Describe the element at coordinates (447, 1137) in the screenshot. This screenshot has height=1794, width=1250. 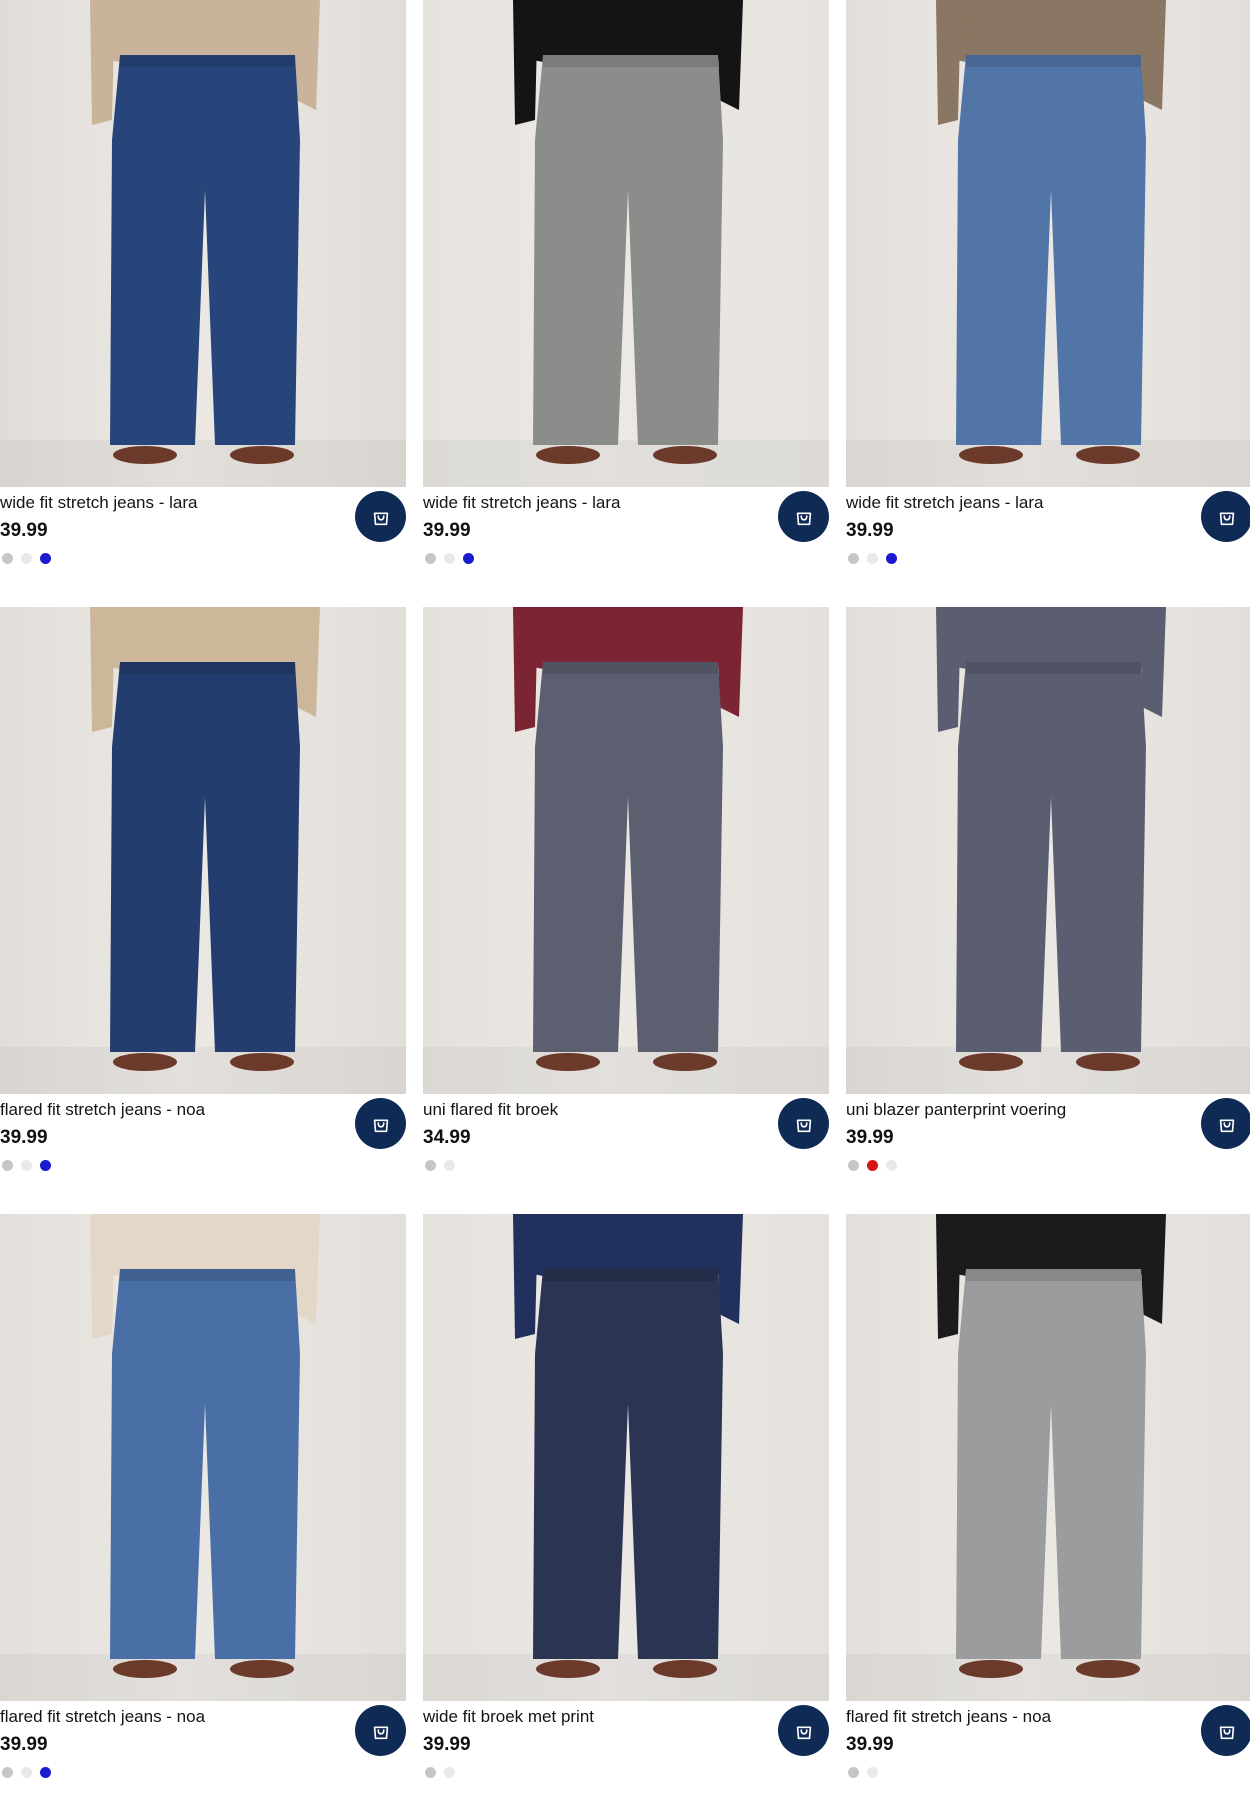
I see `product-price: 34.99` at that location.